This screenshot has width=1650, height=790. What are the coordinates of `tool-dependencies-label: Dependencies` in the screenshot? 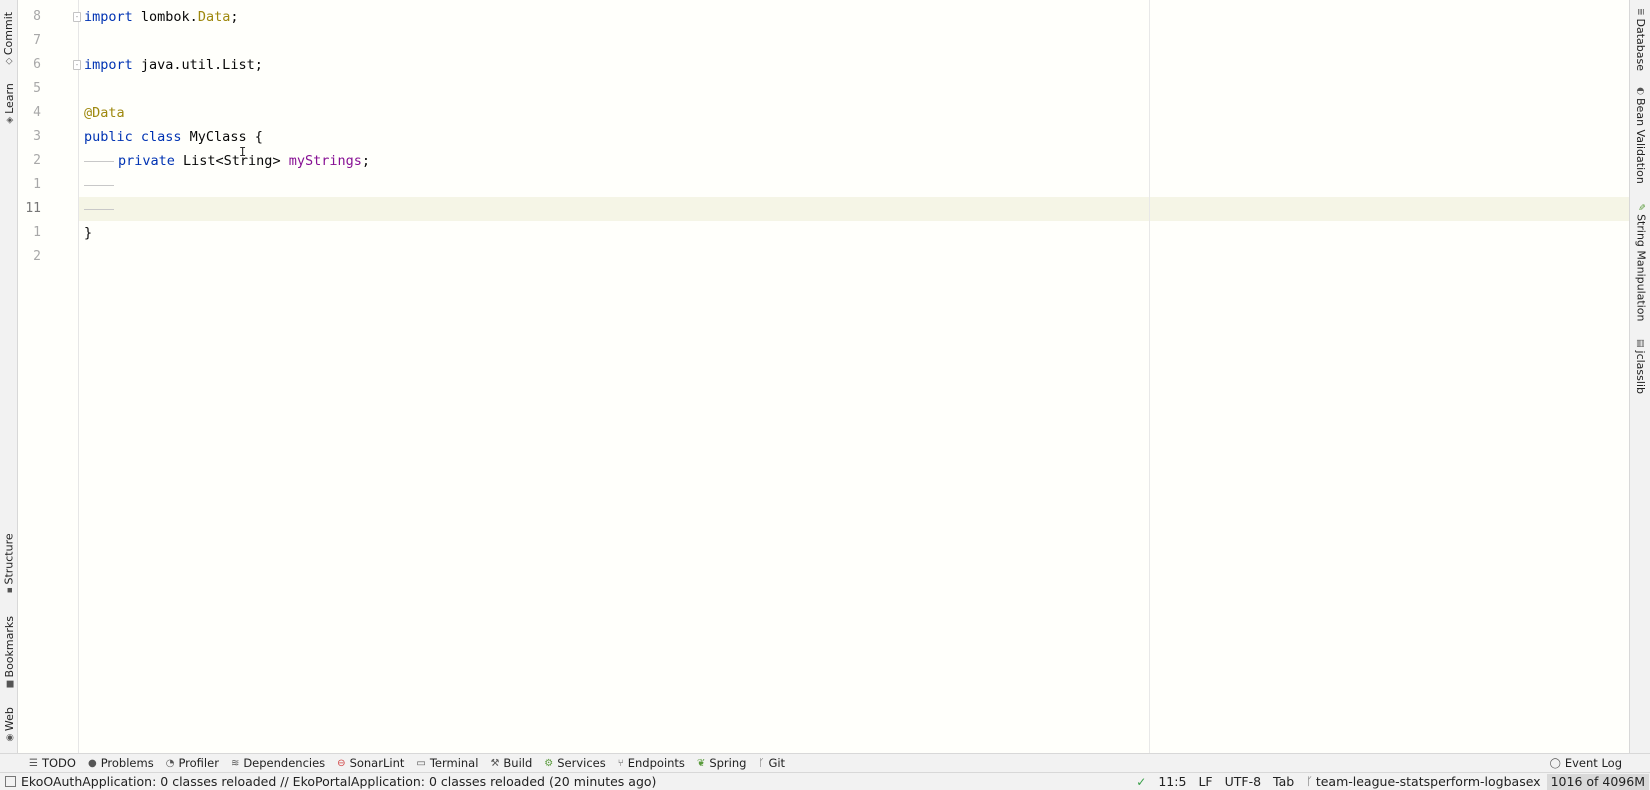 It's located at (284, 763).